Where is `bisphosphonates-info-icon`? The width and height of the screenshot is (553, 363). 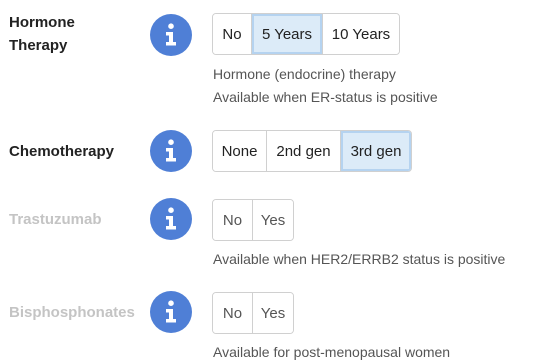
bisphosphonates-info-icon is located at coordinates (171, 312).